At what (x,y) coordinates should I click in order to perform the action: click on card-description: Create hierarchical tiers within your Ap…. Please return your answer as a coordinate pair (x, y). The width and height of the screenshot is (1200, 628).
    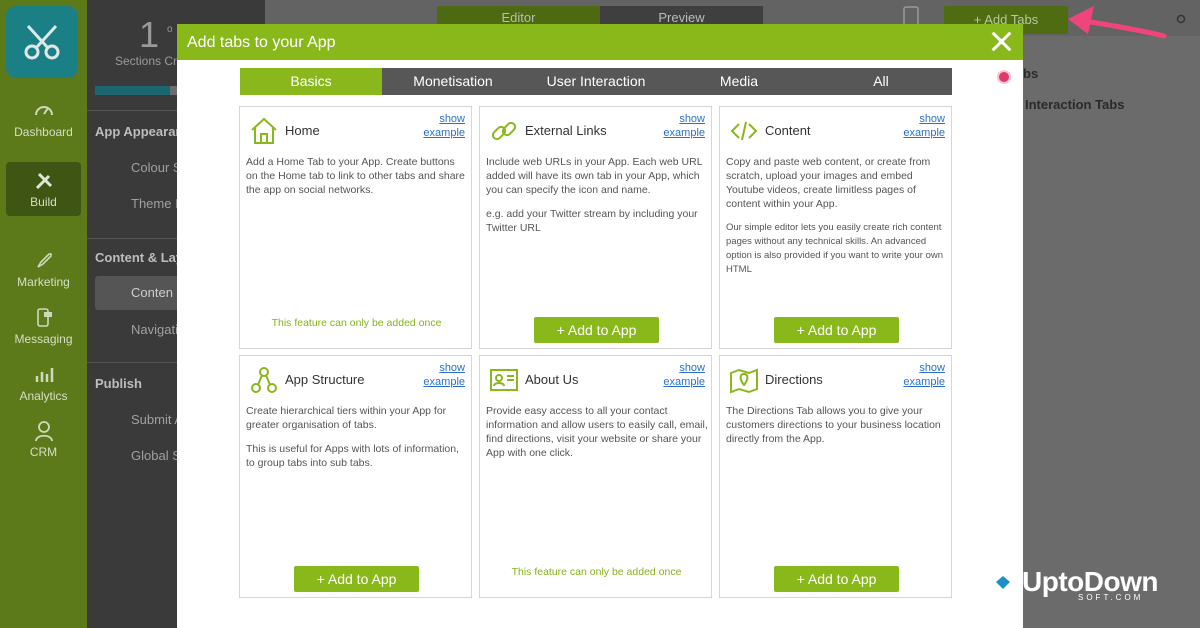
    Looking at the image, I should click on (353, 437).